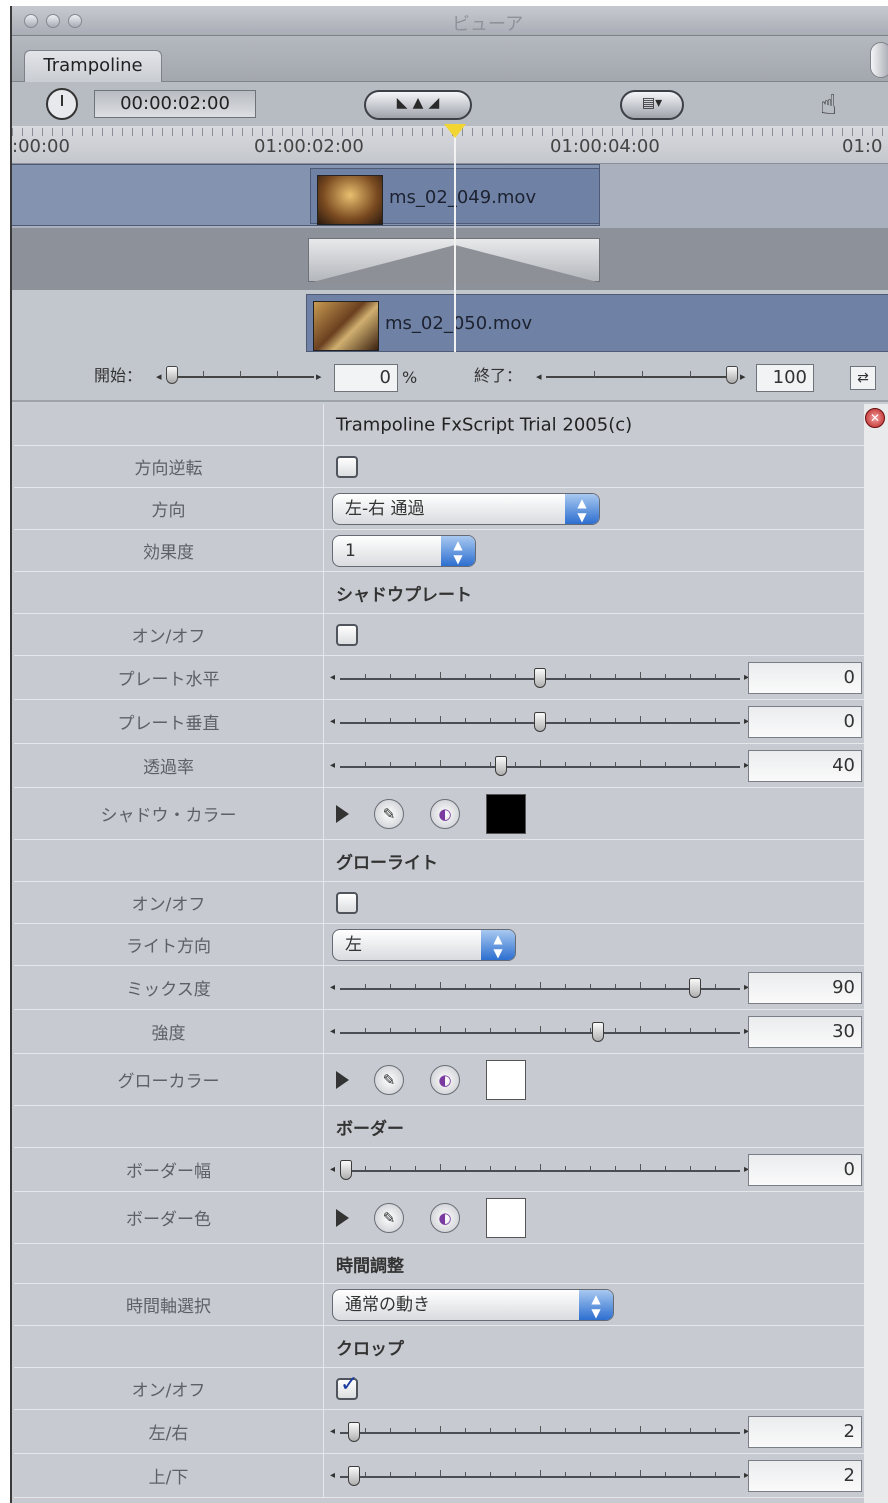 The height and width of the screenshot is (1503, 888). What do you see at coordinates (879, 60) in the screenshot?
I see `tab-scroll-handle` at bounding box center [879, 60].